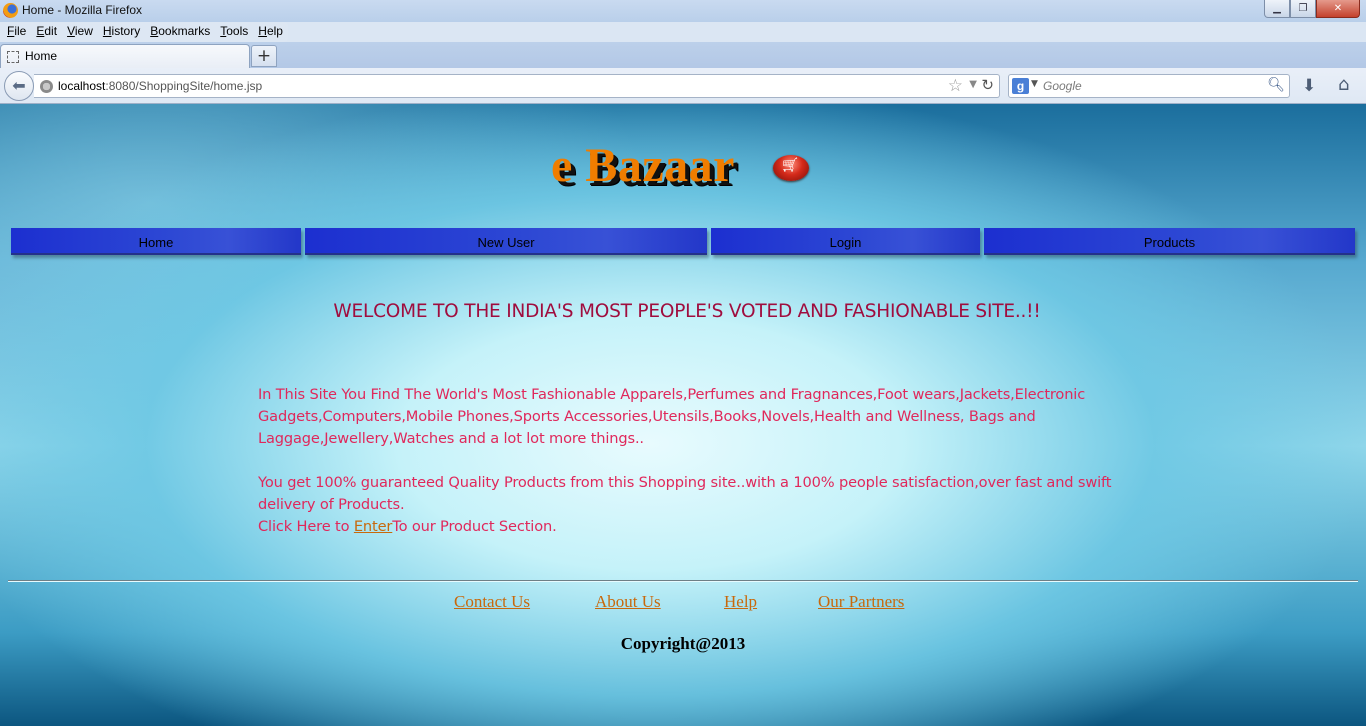 This screenshot has height=726, width=1366. I want to click on back-button: ⬅, so click(19, 86).